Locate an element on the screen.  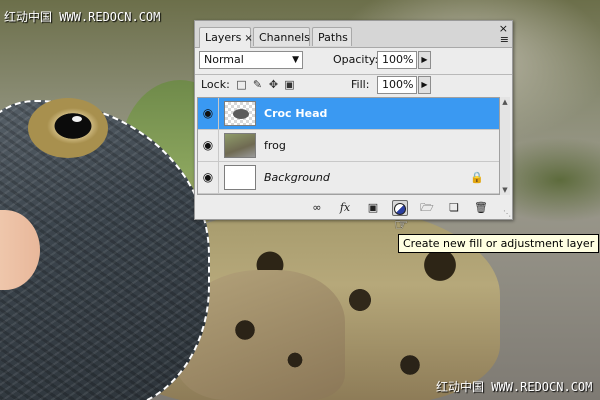
tab-paths-label: Paths is located at coordinates (333, 37).